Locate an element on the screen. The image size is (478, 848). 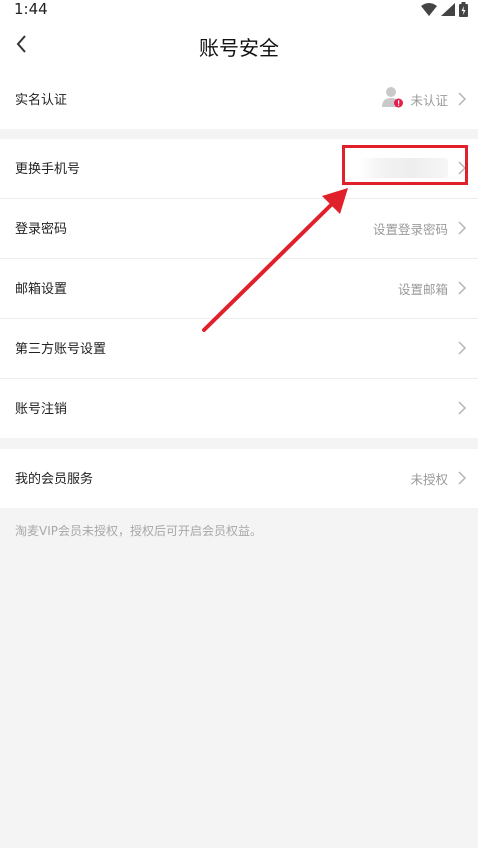
third-party-label: 第三方账号设置 is located at coordinates (61, 349).